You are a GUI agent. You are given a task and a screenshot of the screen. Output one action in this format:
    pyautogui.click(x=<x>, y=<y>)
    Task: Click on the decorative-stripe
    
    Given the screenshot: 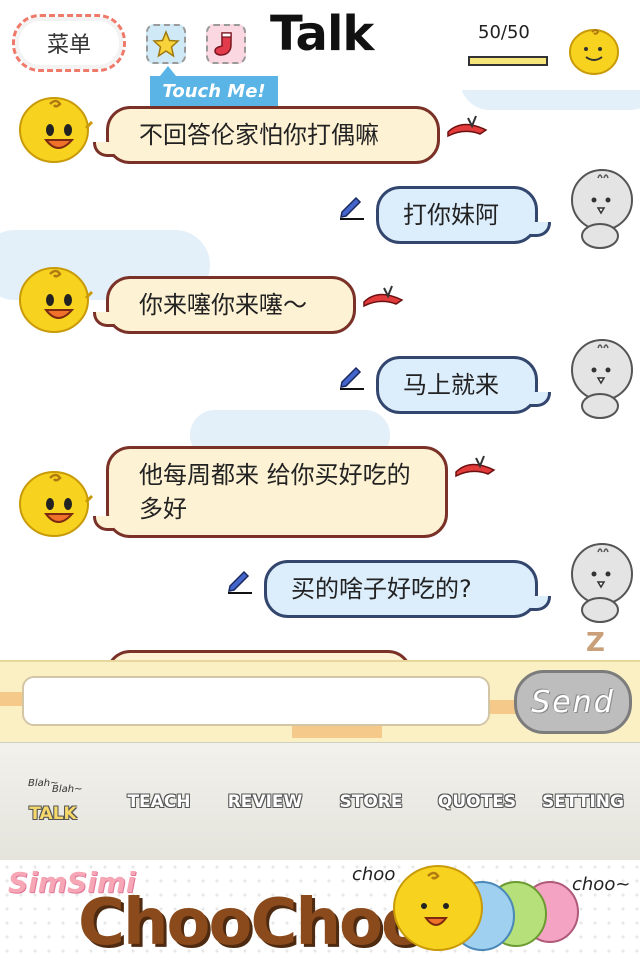 What is the action you would take?
    pyautogui.click(x=337, y=731)
    